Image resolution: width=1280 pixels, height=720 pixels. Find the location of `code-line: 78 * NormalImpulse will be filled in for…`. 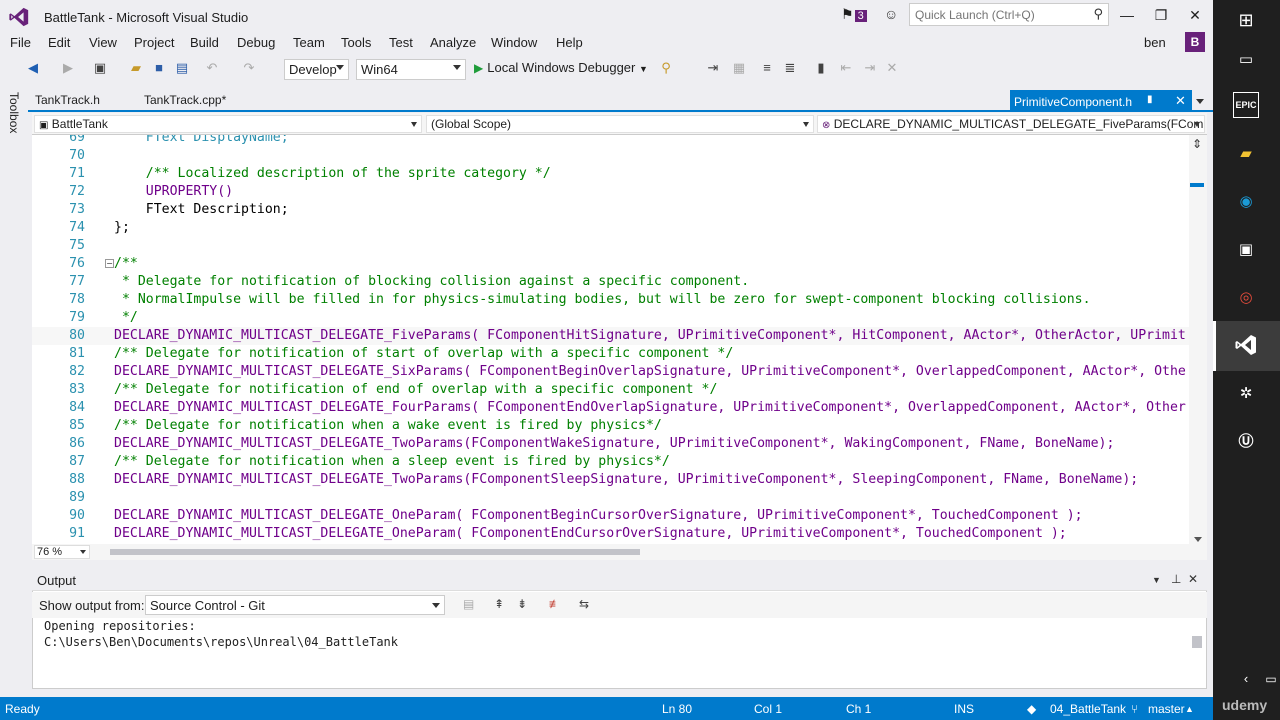

code-line: 78 * NormalImpulse will be filled in for… is located at coordinates (580, 299).